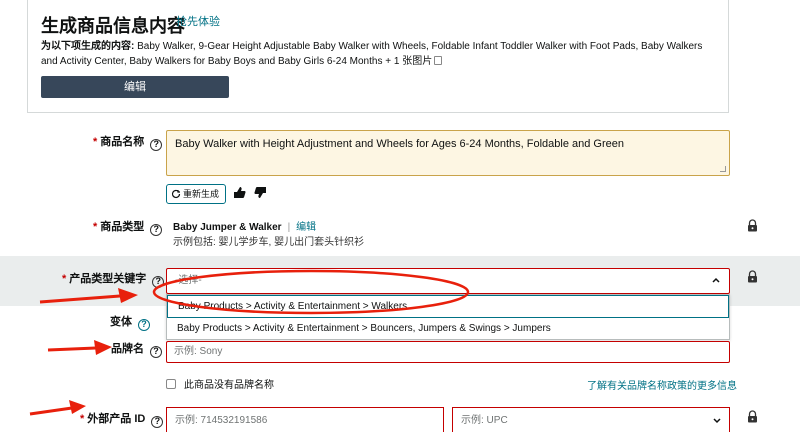 This screenshot has width=800, height=432. What do you see at coordinates (409, 61) in the screenshot?
I see `desc-suffix: + 1 张图片` at bounding box center [409, 61].